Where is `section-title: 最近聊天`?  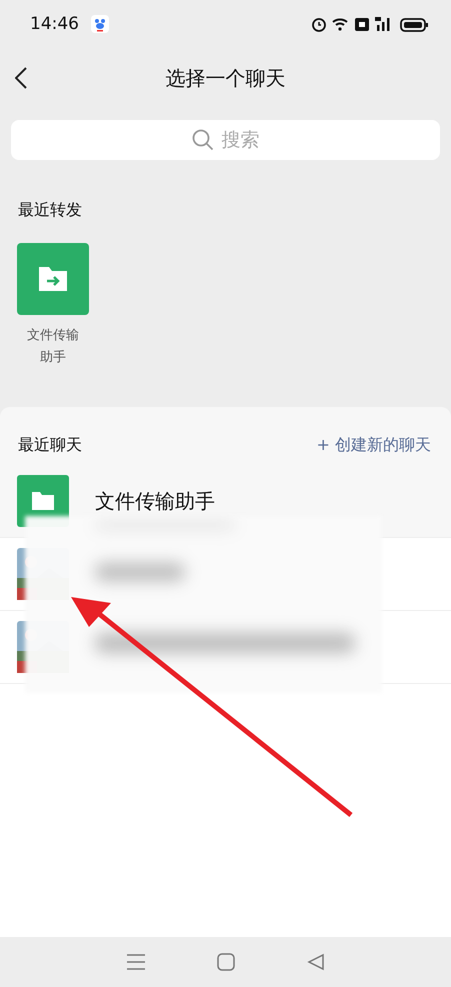
section-title: 最近聊天 is located at coordinates (50, 445).